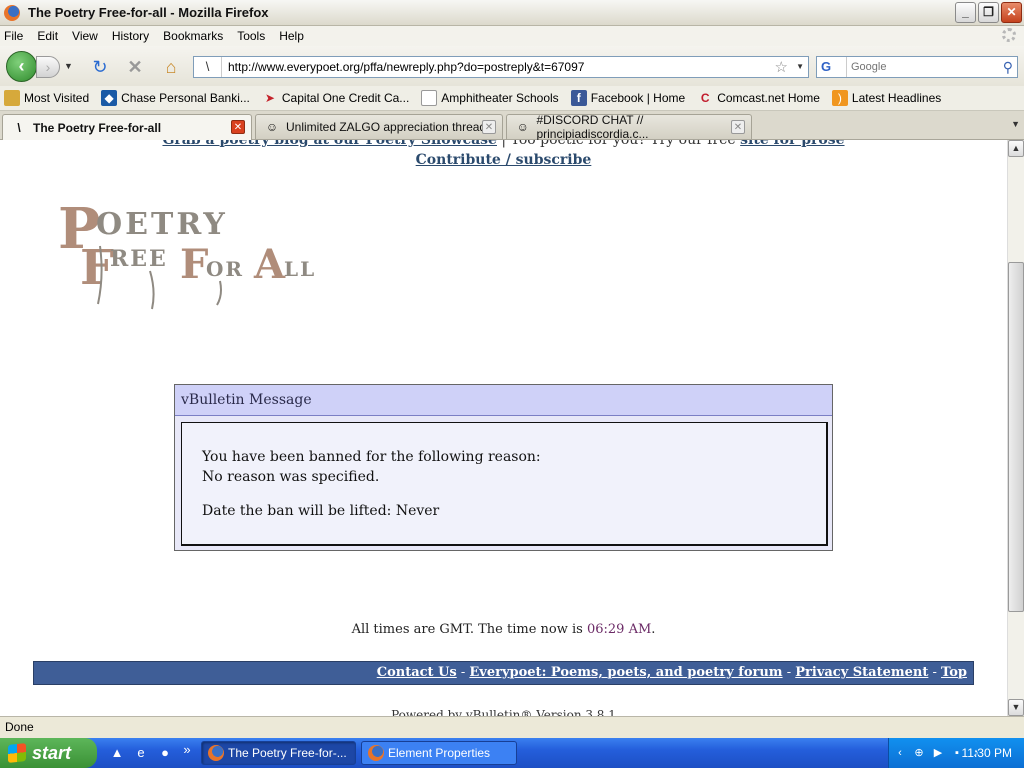 This screenshot has width=1024, height=768. I want to click on ban-reason: No reason was specified., so click(291, 477).